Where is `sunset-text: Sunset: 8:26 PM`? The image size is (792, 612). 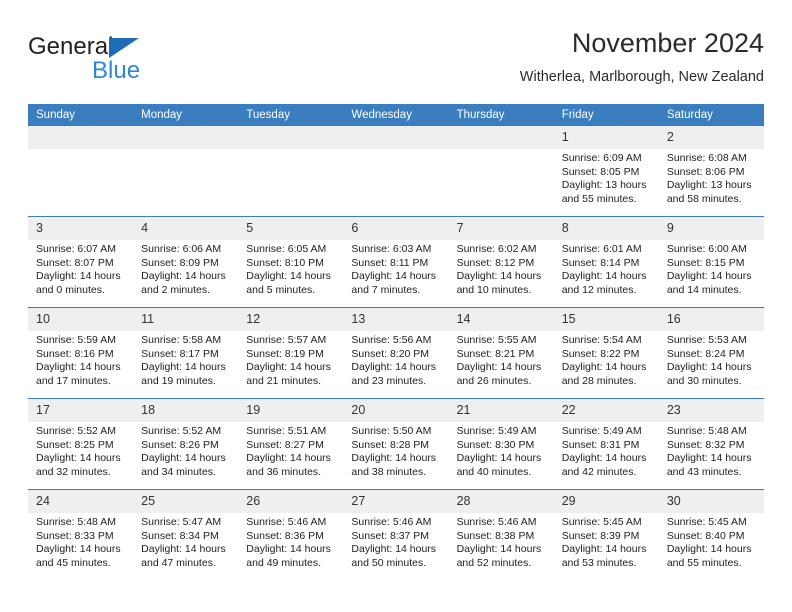
sunset-text: Sunset: 8:26 PM is located at coordinates (180, 444).